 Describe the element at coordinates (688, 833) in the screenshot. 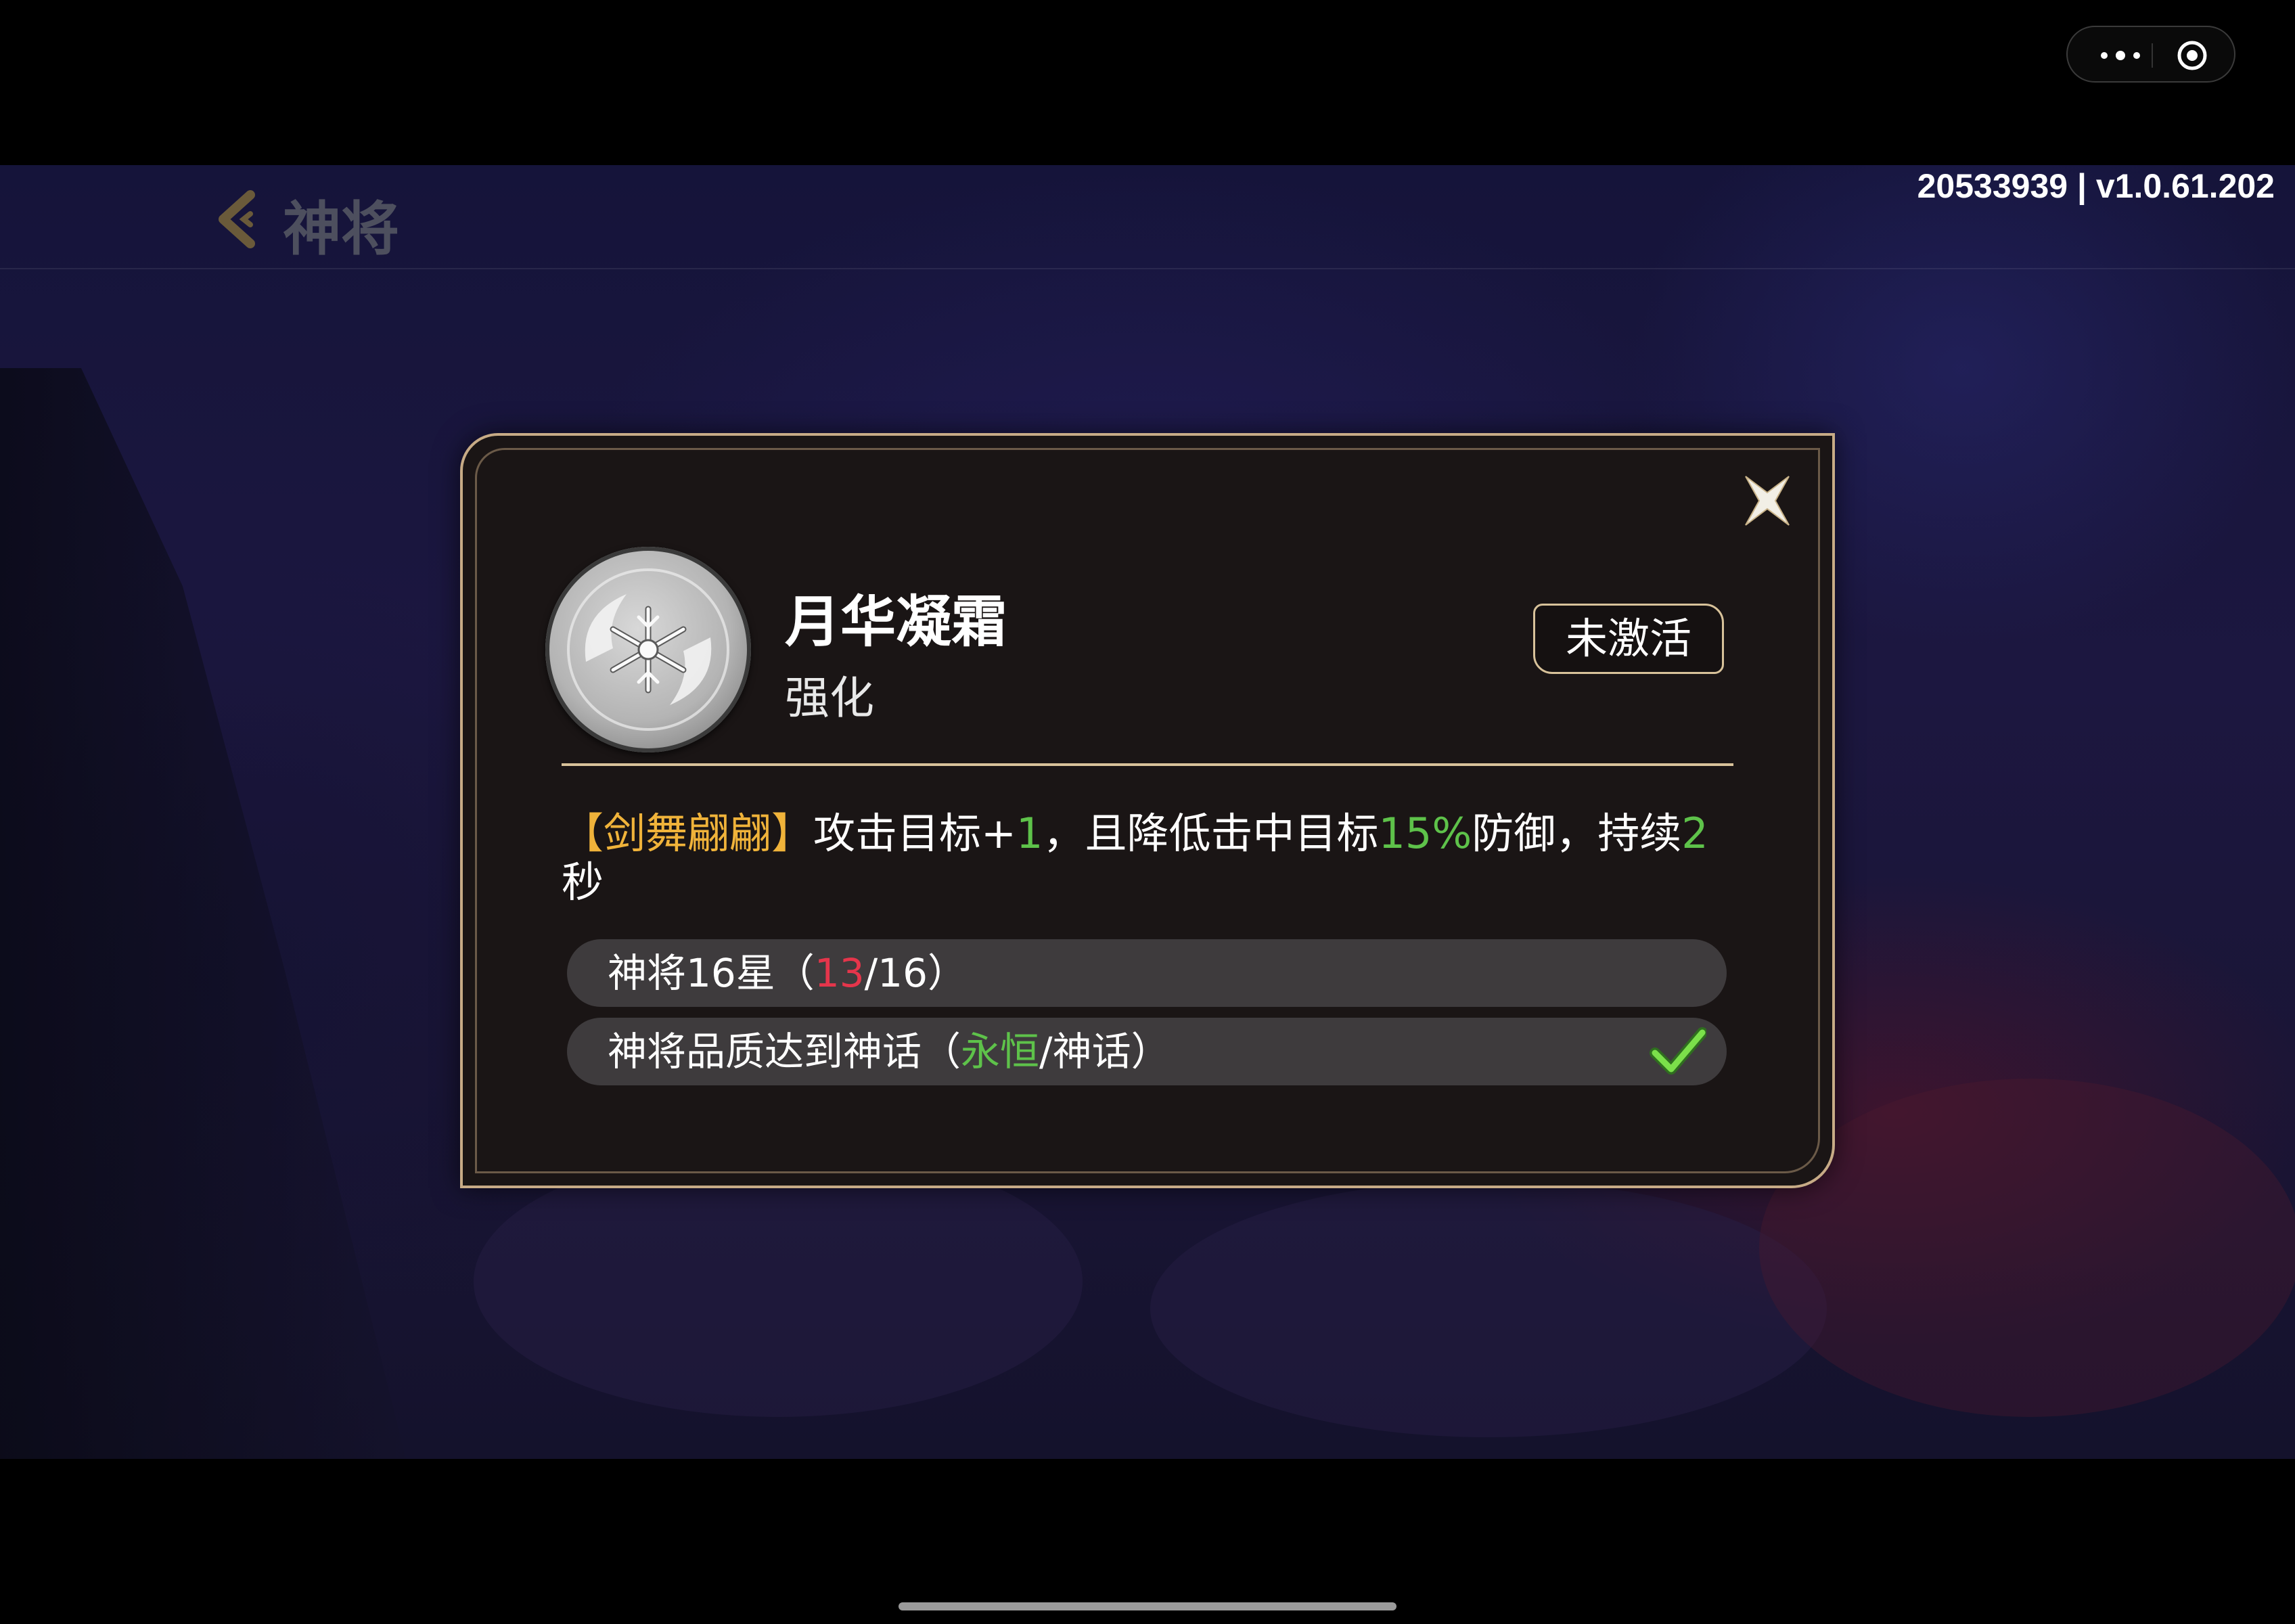

I see `buff-name: 剑舞翩翩` at that location.